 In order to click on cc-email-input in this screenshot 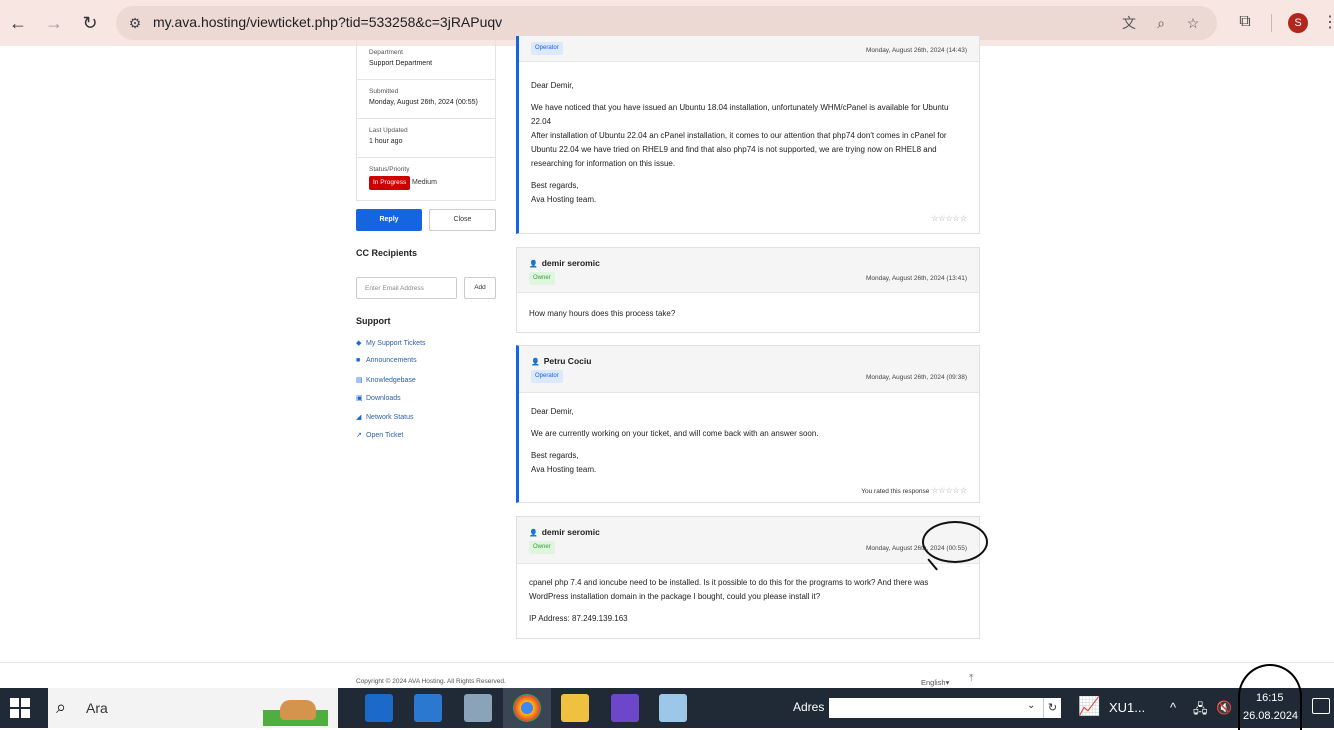, I will do `click(406, 288)`.